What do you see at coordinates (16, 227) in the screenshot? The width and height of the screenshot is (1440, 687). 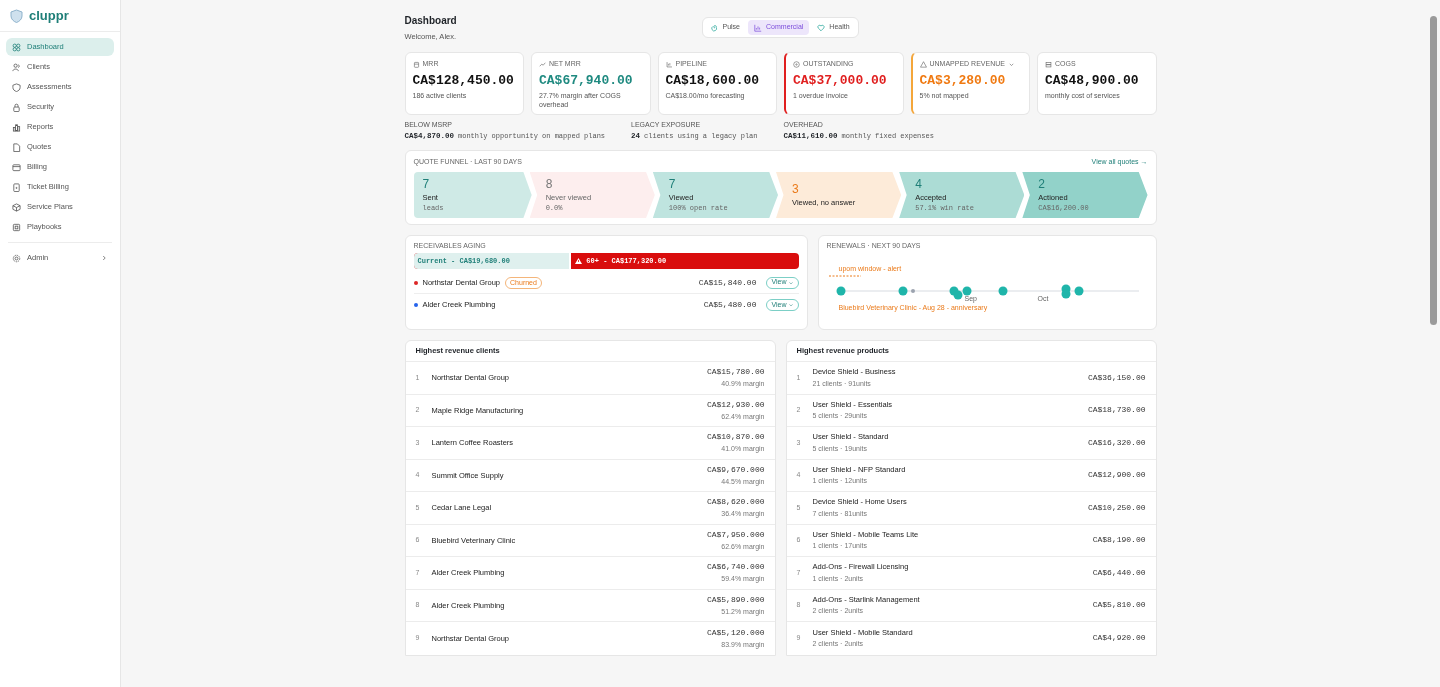 I see `book-icon` at bounding box center [16, 227].